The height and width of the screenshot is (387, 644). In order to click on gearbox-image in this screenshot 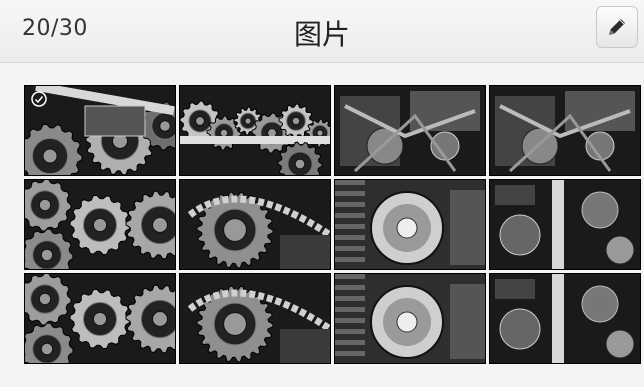, I will do `click(255, 130)`.